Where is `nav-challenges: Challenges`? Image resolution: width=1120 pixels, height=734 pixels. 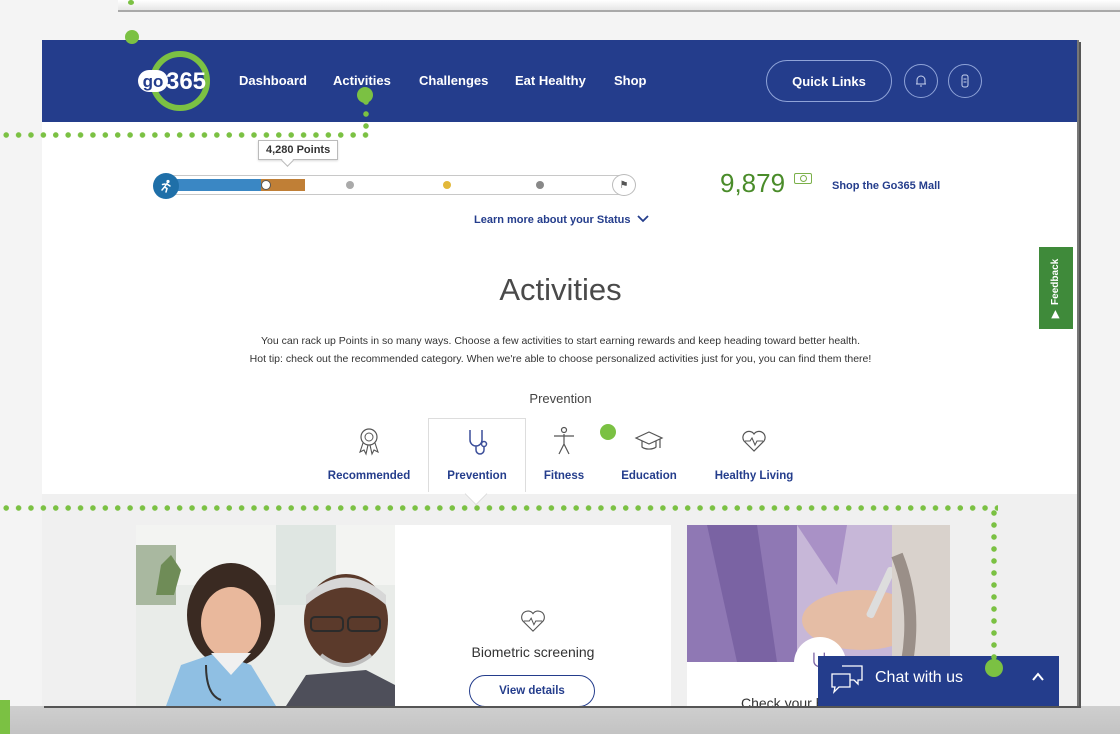
nav-challenges: Challenges is located at coordinates (453, 80).